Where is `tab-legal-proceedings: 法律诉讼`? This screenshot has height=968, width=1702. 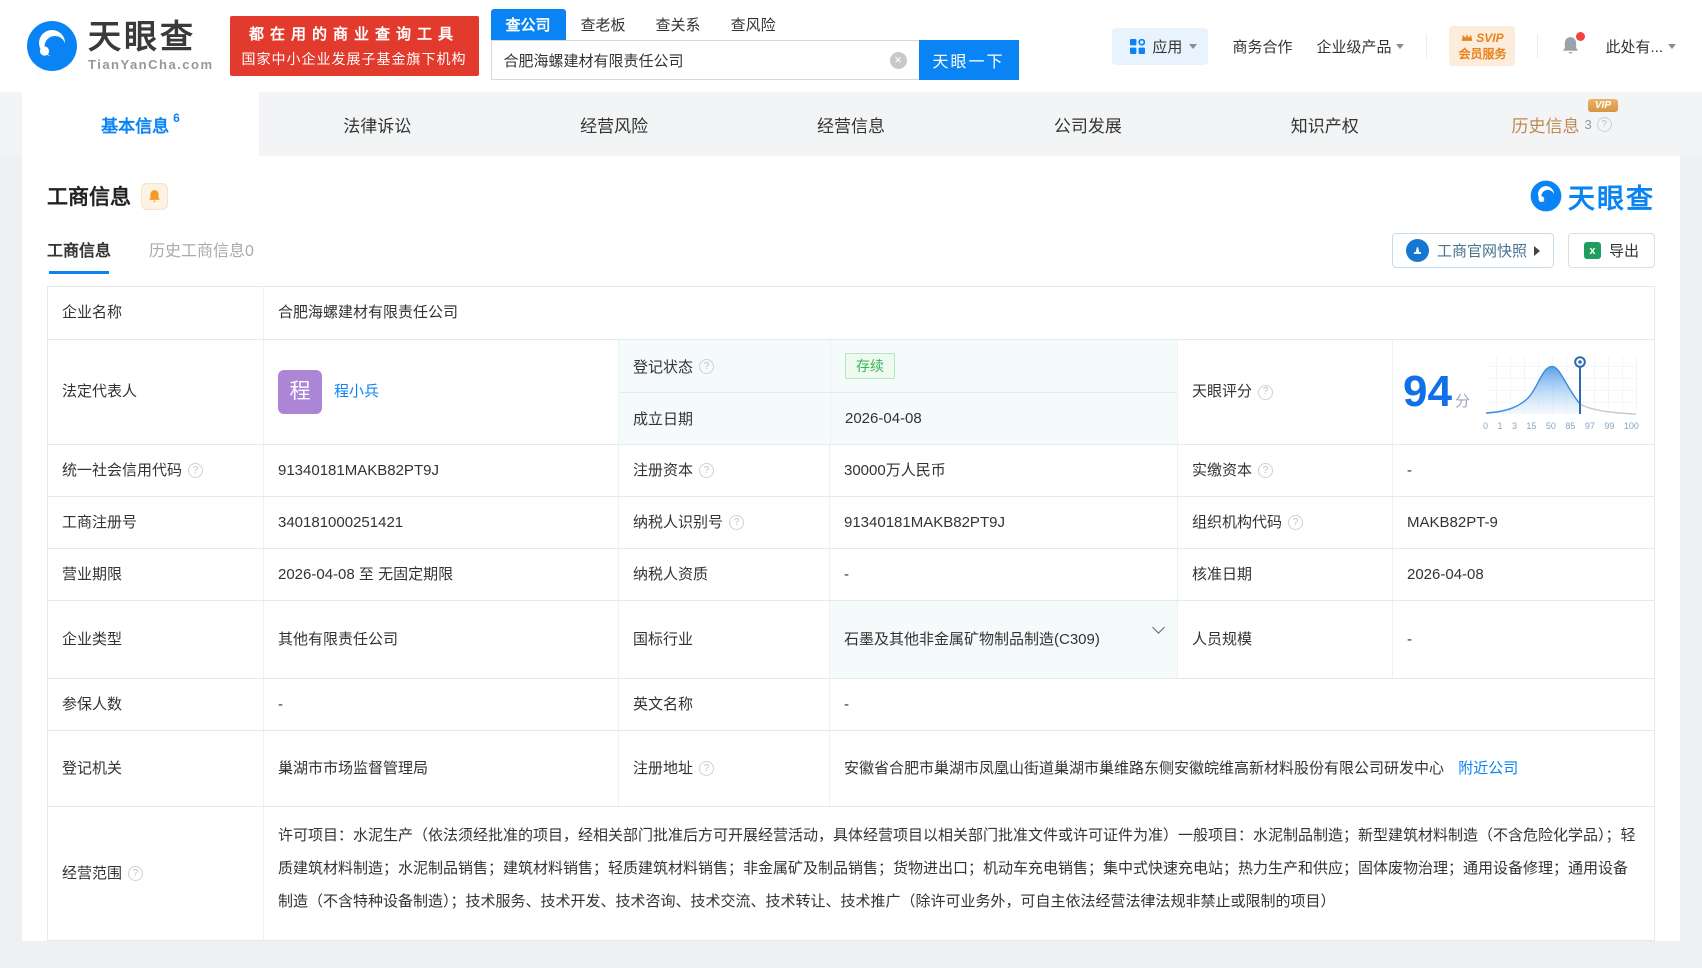
tab-legal-proceedings: 法律诉讼 is located at coordinates (377, 124).